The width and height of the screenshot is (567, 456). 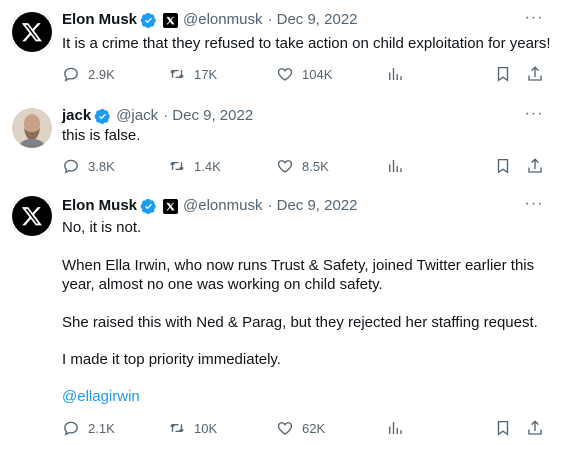 I want to click on avatar-jack, so click(x=32, y=128).